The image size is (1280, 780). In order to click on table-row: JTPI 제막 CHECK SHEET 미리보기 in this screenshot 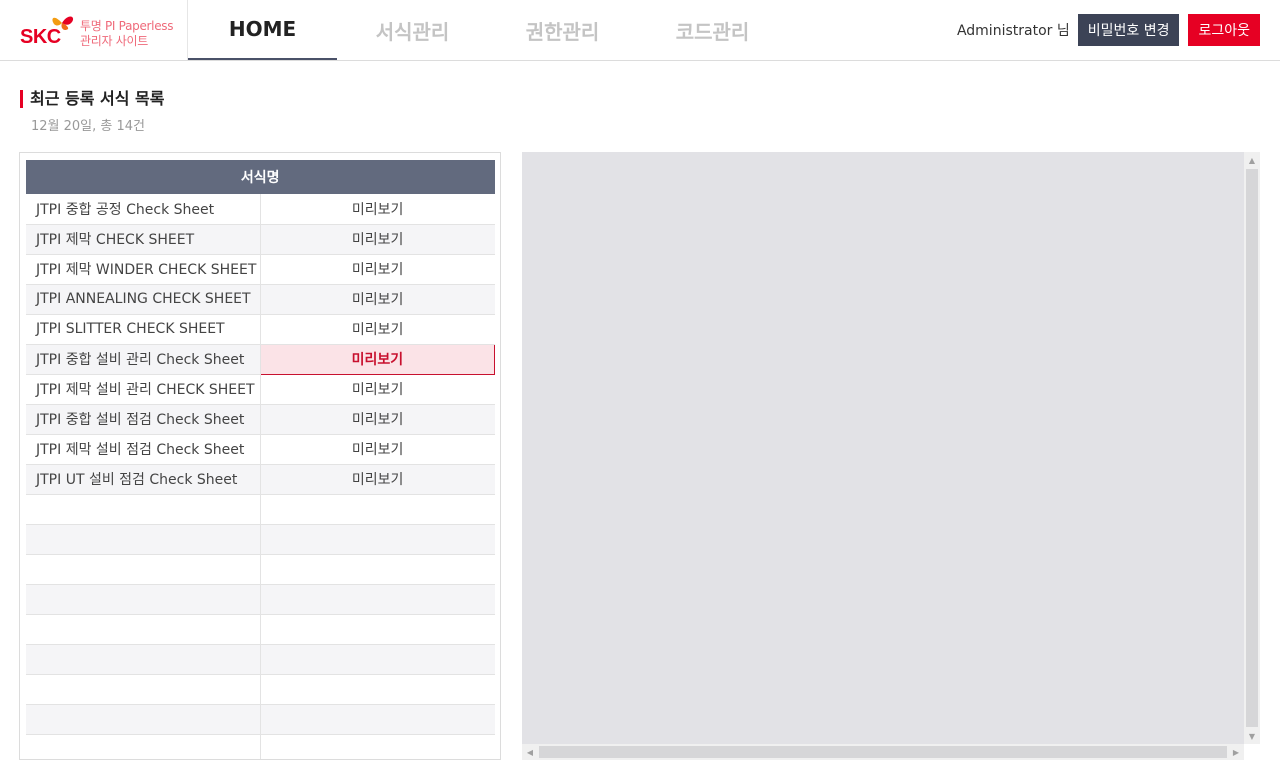, I will do `click(260, 239)`.